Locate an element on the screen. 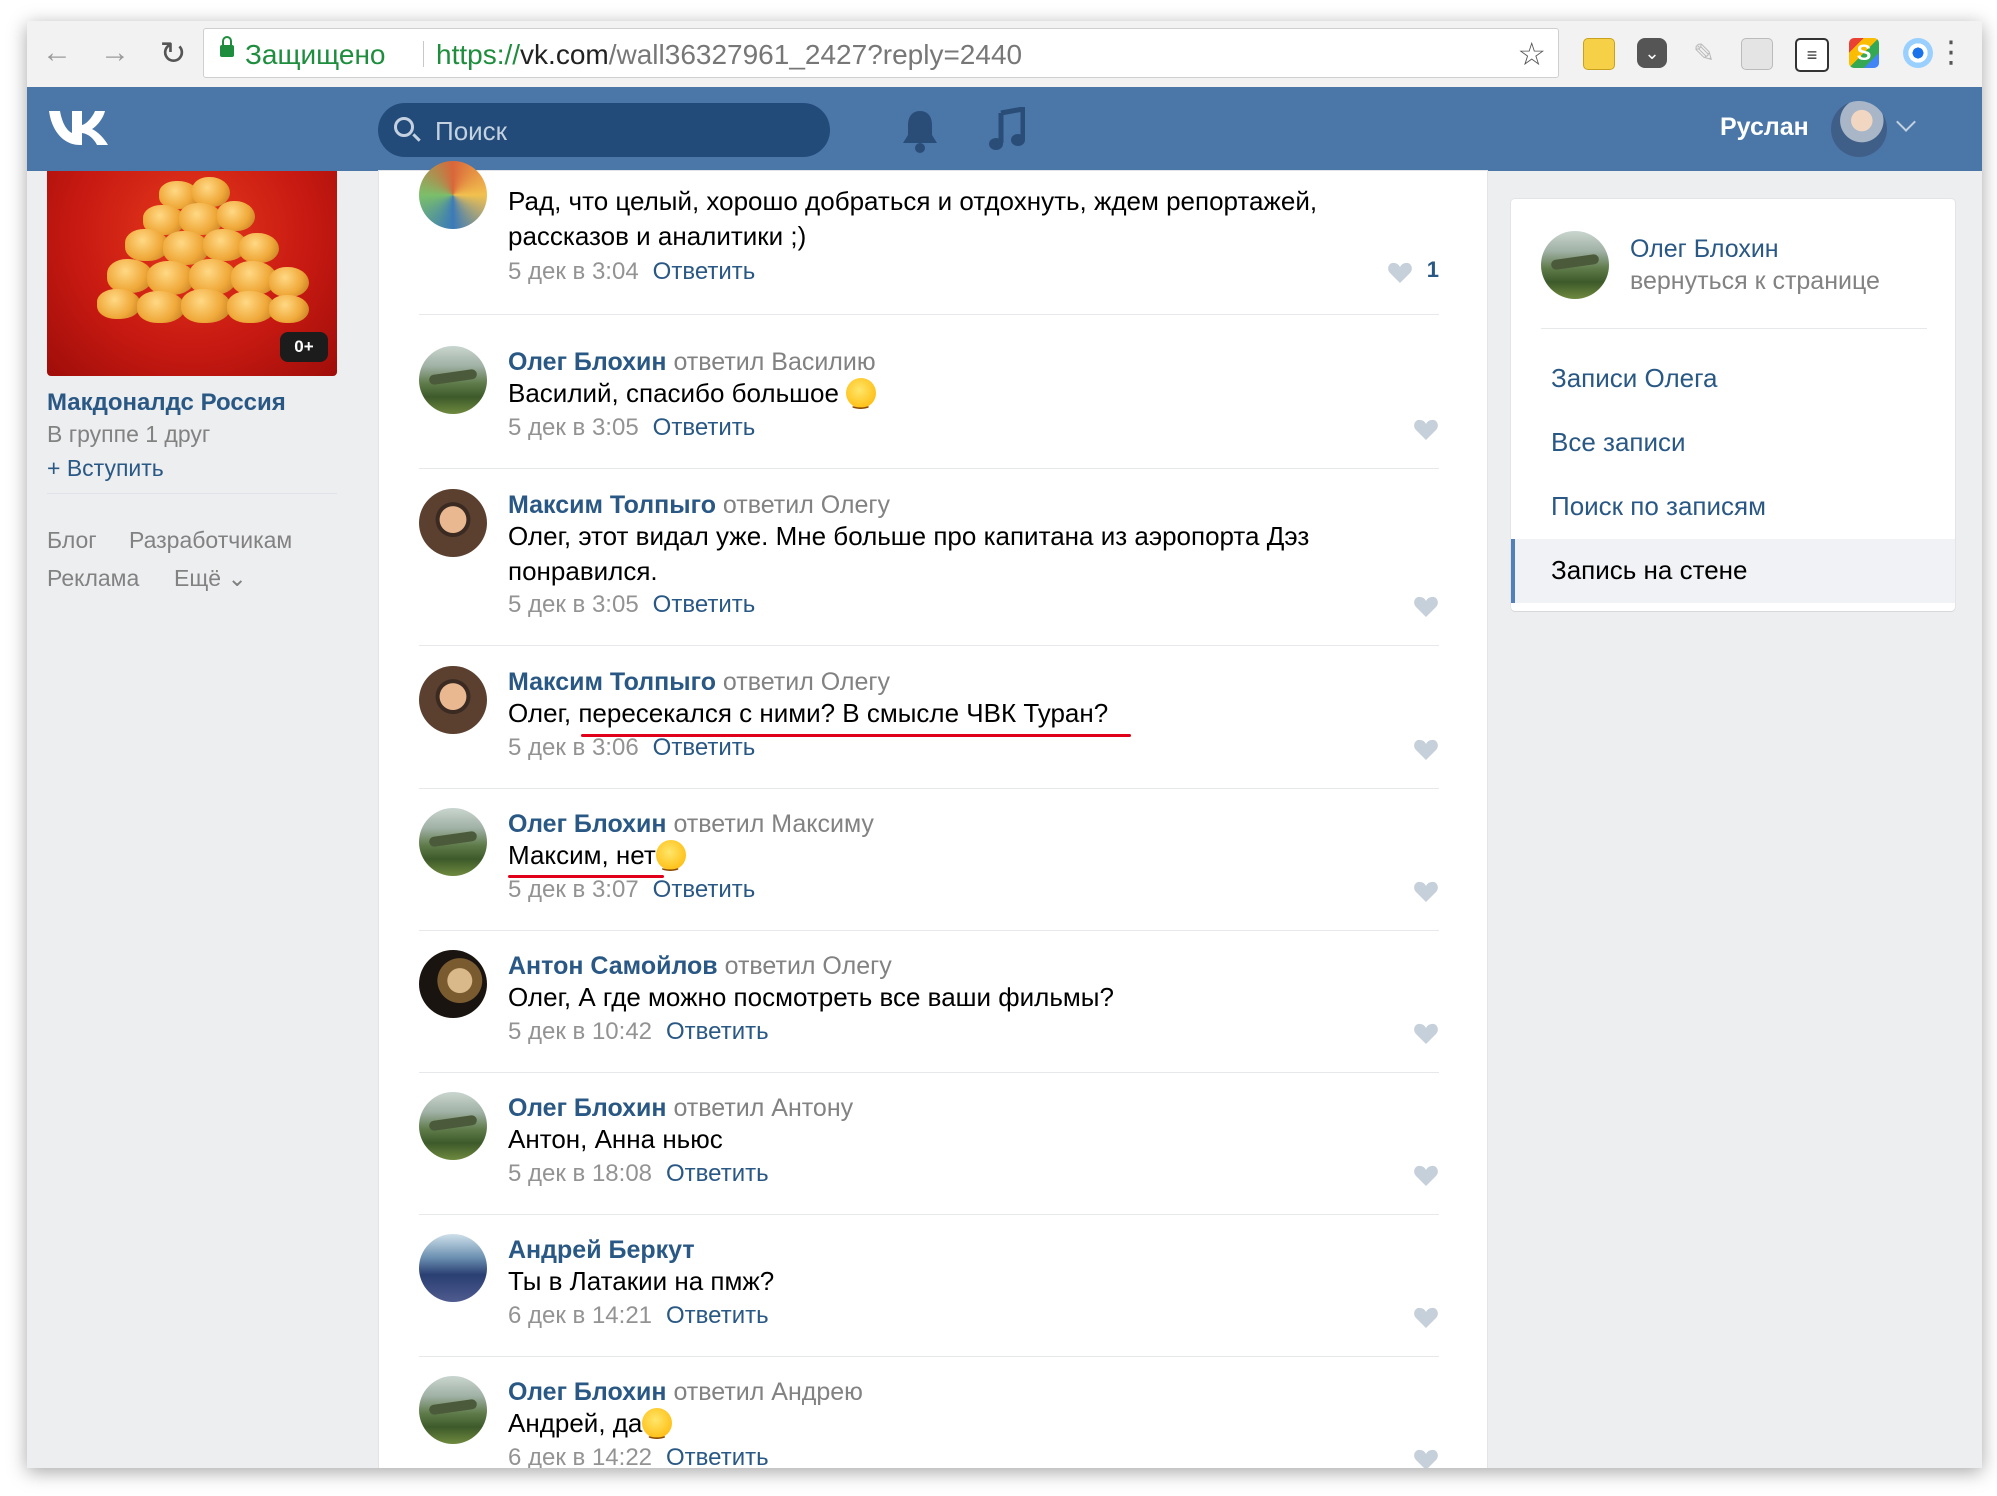 This screenshot has width=1997, height=1496. reply-meta: 6 дек в 14:22 Ответить is located at coordinates (638, 1456).